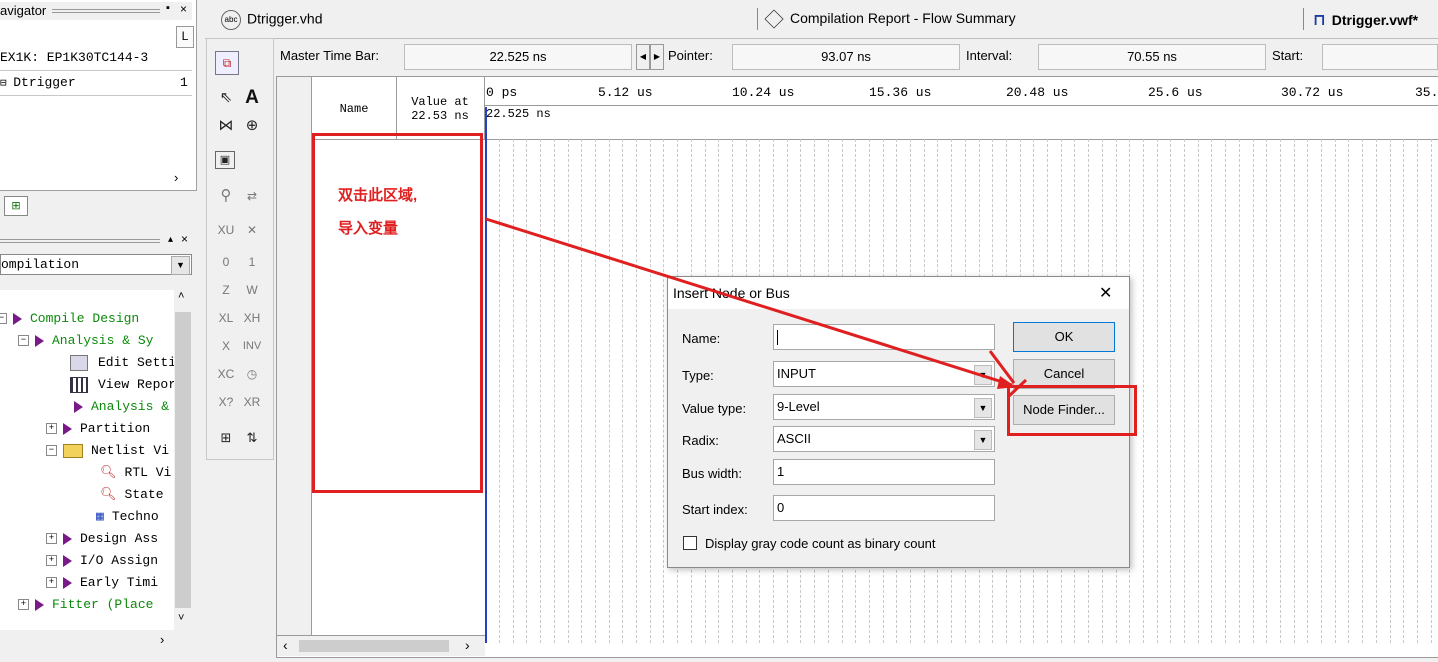 The image size is (1438, 662). Describe the element at coordinates (85, 341) in the screenshot. I see `task-item: − Analysis & Sy` at that location.